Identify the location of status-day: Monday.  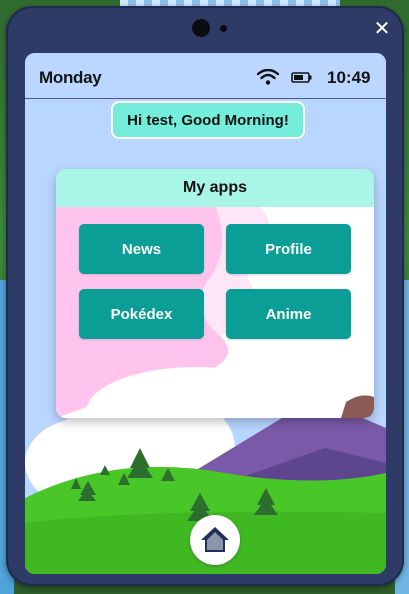
(70, 77).